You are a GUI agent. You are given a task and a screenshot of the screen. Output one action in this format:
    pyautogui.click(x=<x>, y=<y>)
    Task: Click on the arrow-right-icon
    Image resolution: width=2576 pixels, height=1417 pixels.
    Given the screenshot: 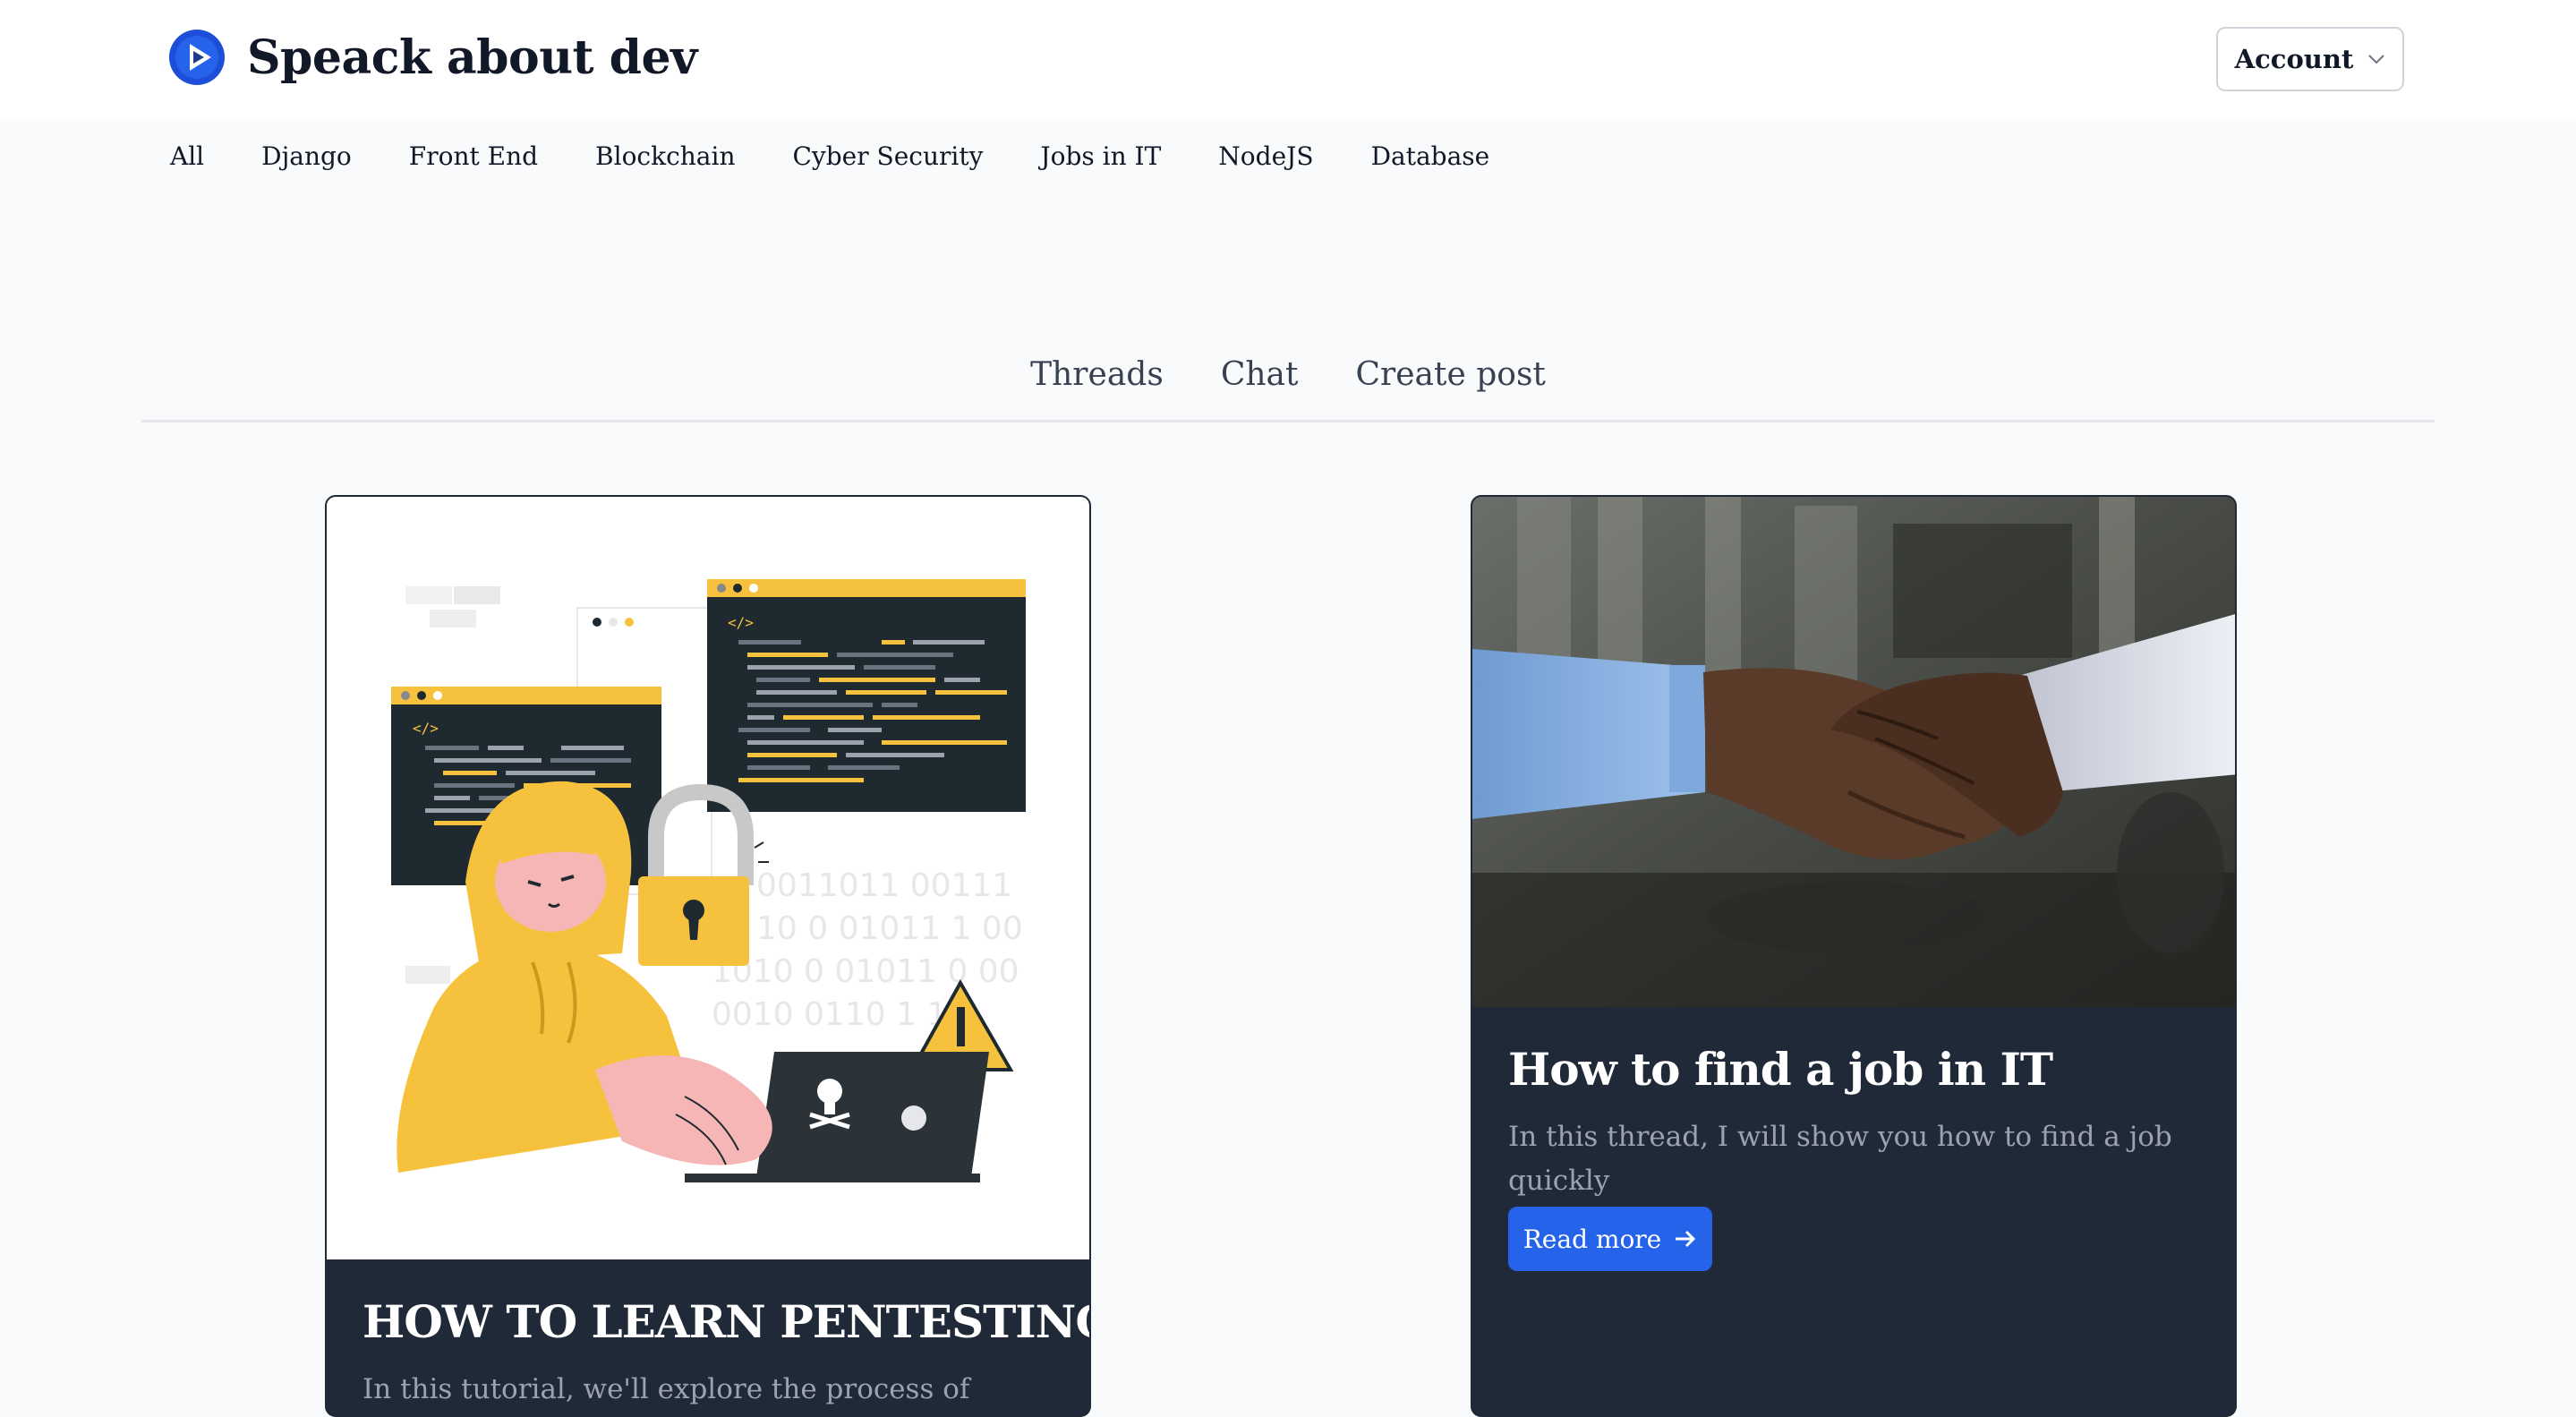 What is the action you would take?
    pyautogui.click(x=1686, y=1239)
    